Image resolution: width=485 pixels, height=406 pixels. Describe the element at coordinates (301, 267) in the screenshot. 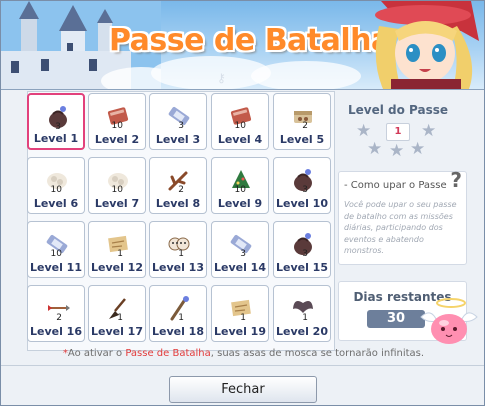

I see `reward-level-label: Level 15` at that location.